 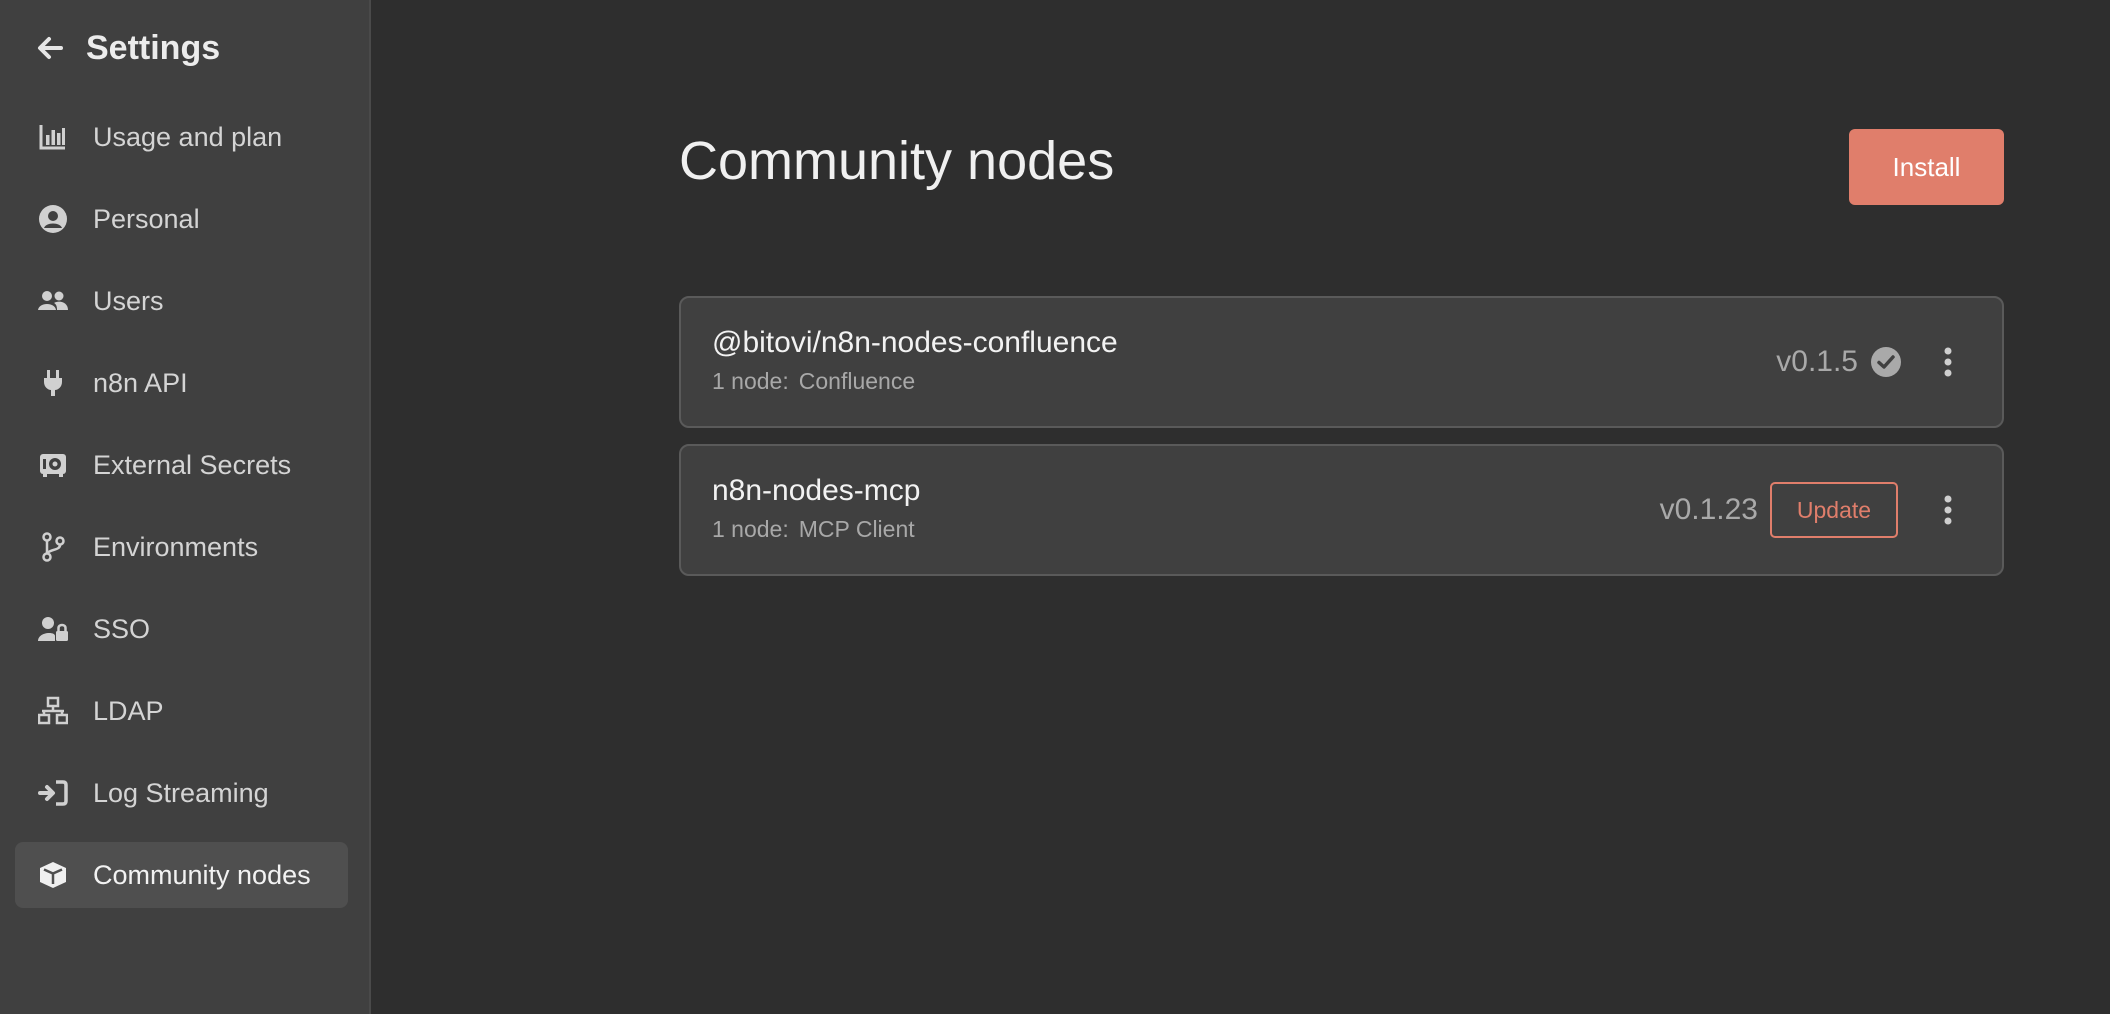 What do you see at coordinates (856, 529) in the screenshot?
I see `node-name: MCP Client` at bounding box center [856, 529].